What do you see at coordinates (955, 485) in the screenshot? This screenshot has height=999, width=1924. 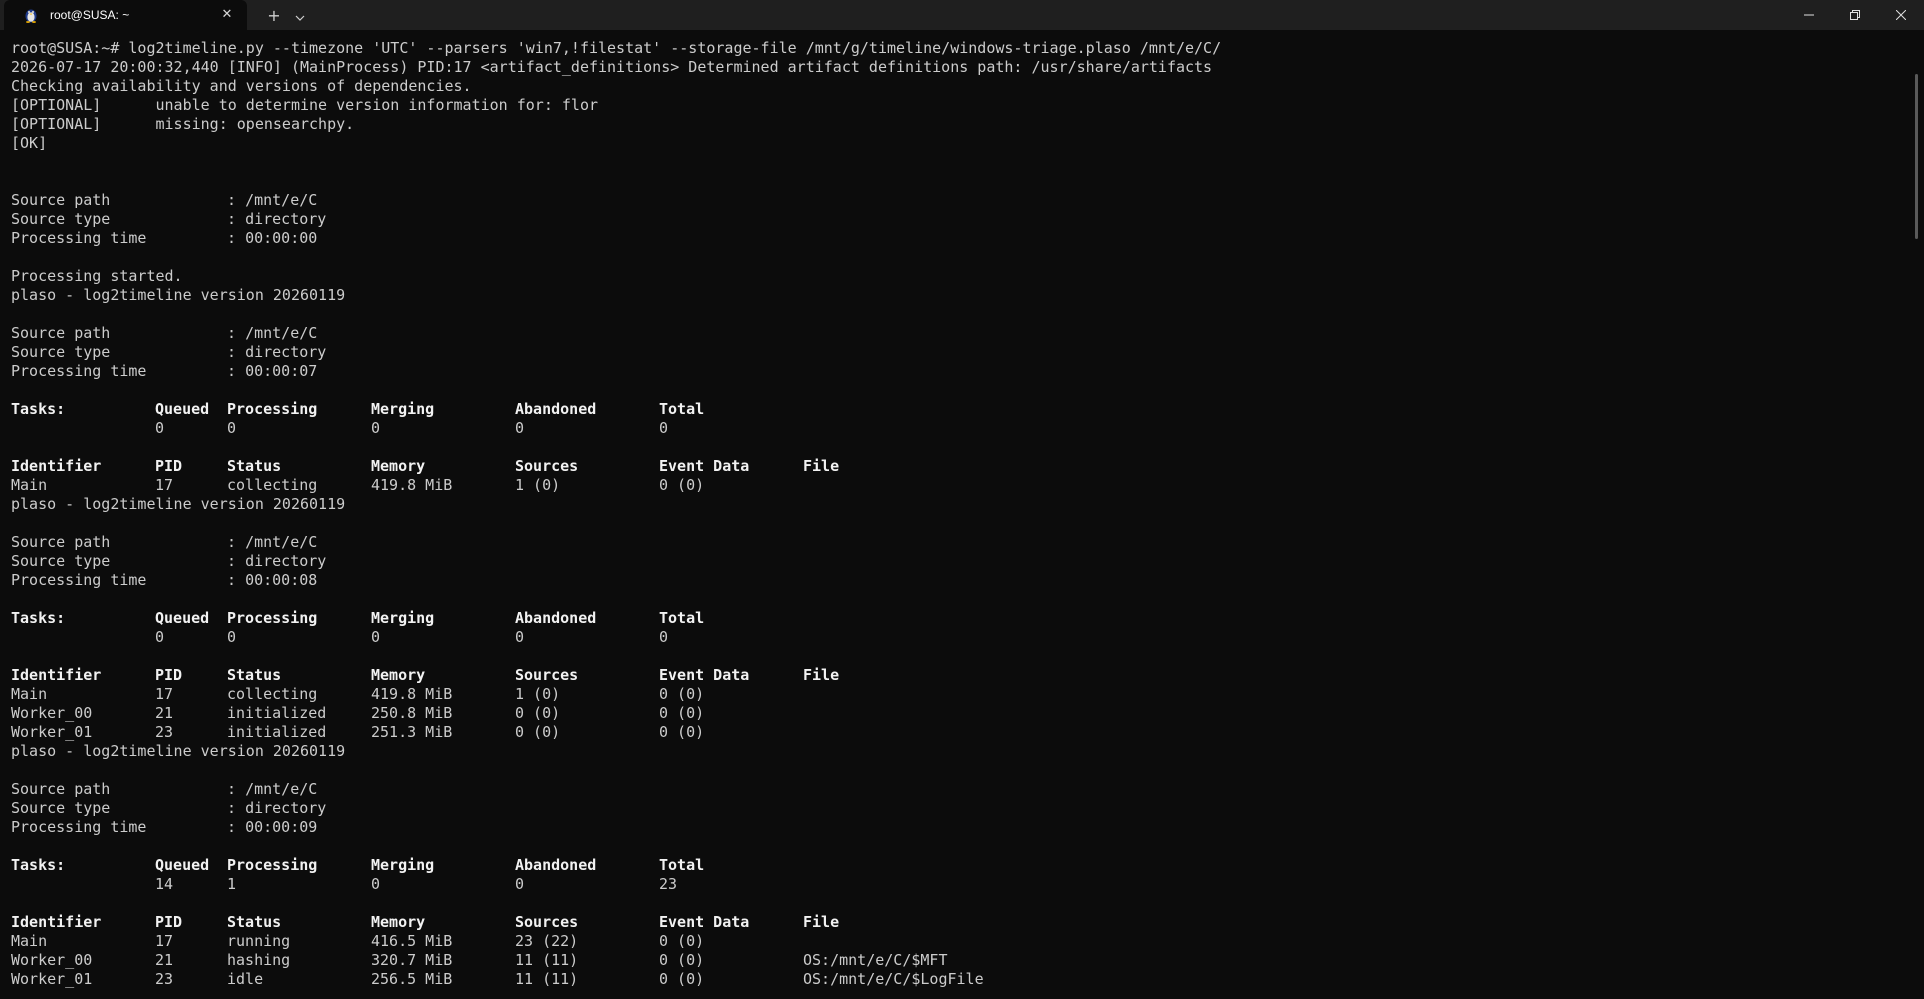 I see `worker-row: Main 17 collecting 419.8 MiB 1 (0) 0 (0)` at bounding box center [955, 485].